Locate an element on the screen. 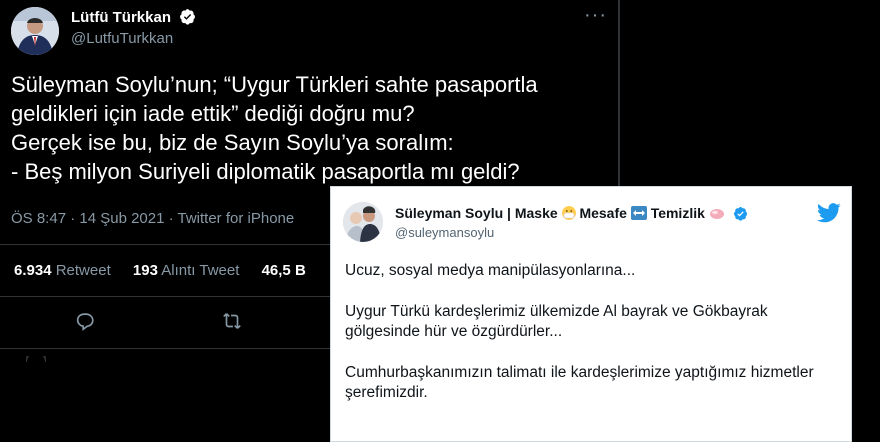 The width and height of the screenshot is (880, 442). soap-emoji-icon is located at coordinates (716, 214).